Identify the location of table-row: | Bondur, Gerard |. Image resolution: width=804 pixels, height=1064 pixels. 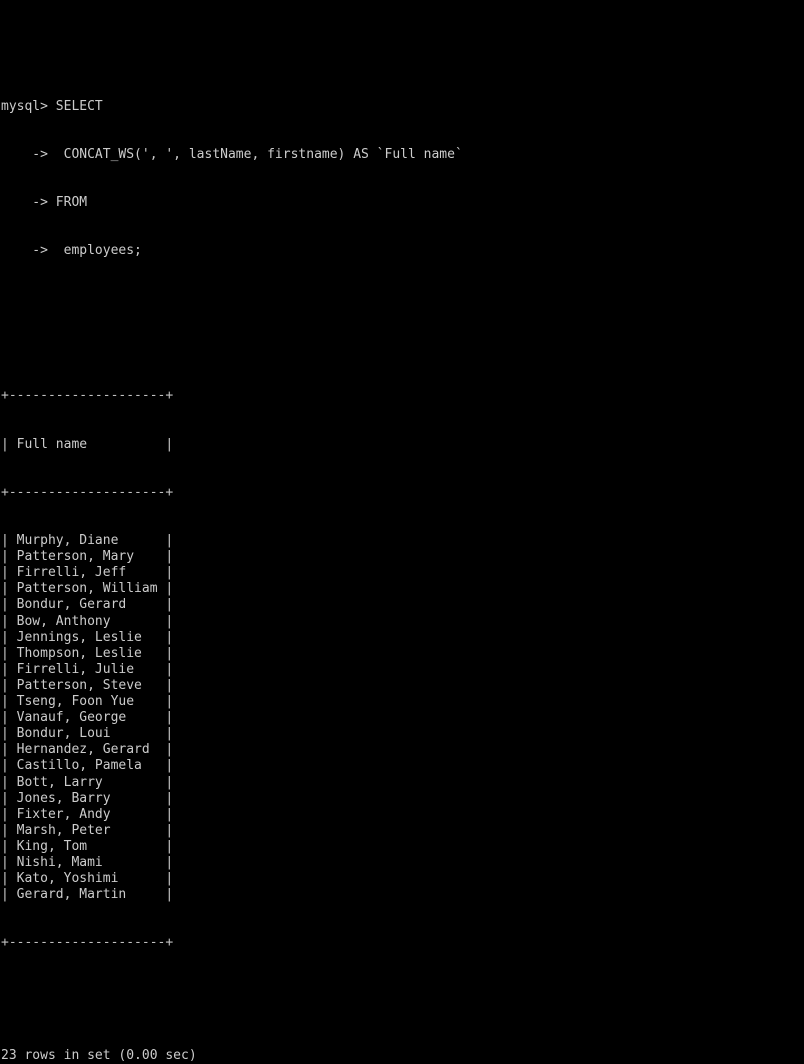
(87, 605).